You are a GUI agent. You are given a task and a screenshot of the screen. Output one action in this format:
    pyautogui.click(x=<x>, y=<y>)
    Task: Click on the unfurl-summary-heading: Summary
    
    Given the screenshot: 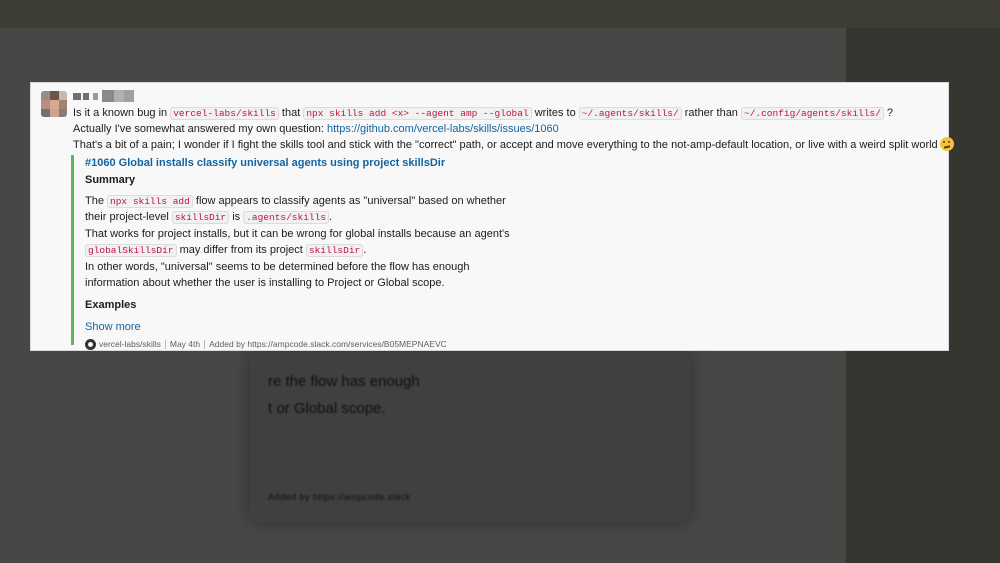 What is the action you would take?
    pyautogui.click(x=110, y=180)
    